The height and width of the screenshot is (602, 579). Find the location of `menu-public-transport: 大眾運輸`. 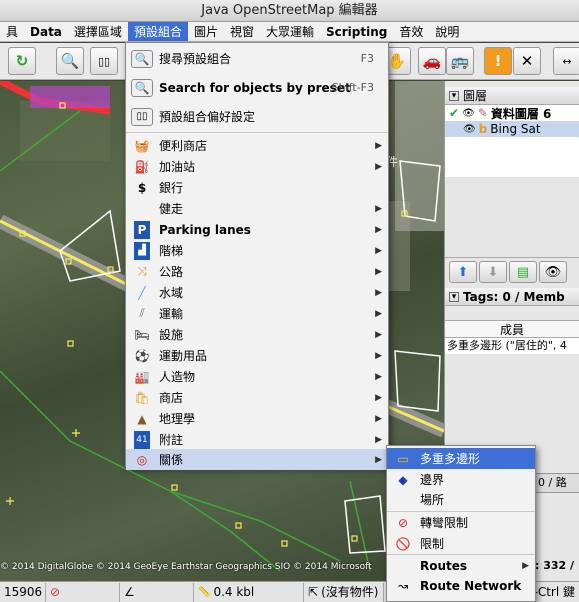

menu-public-transport: 大眾運輸 is located at coordinates (290, 31).